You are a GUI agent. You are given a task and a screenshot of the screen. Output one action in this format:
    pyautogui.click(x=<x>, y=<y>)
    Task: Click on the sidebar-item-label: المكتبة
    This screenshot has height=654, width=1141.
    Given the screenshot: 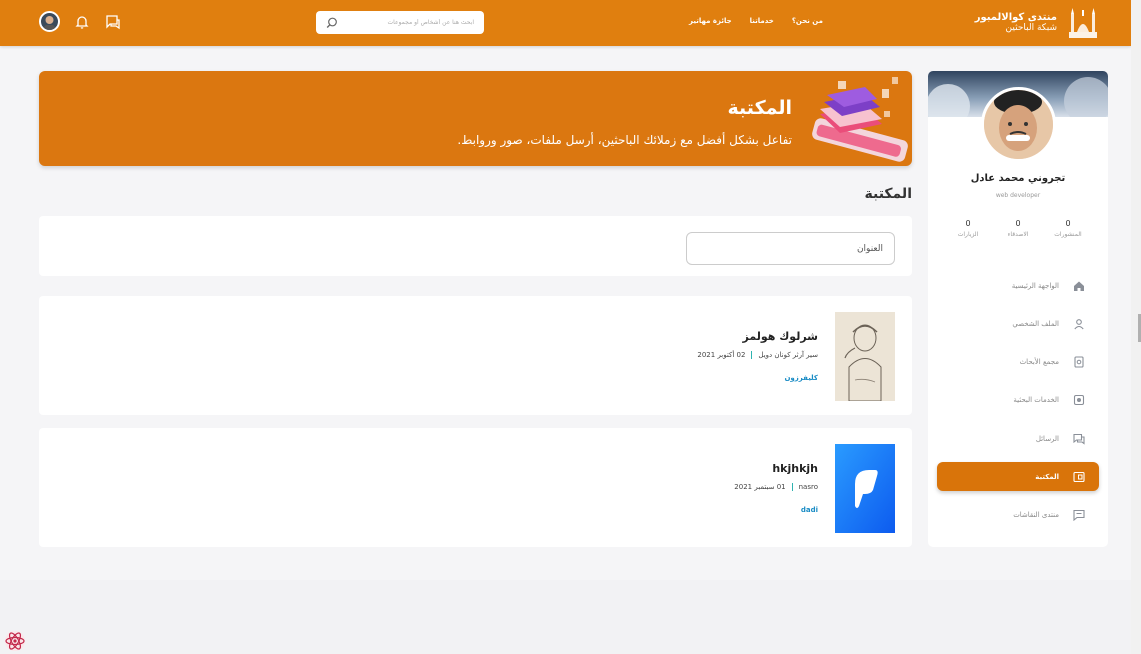 What is the action you would take?
    pyautogui.click(x=1047, y=476)
    